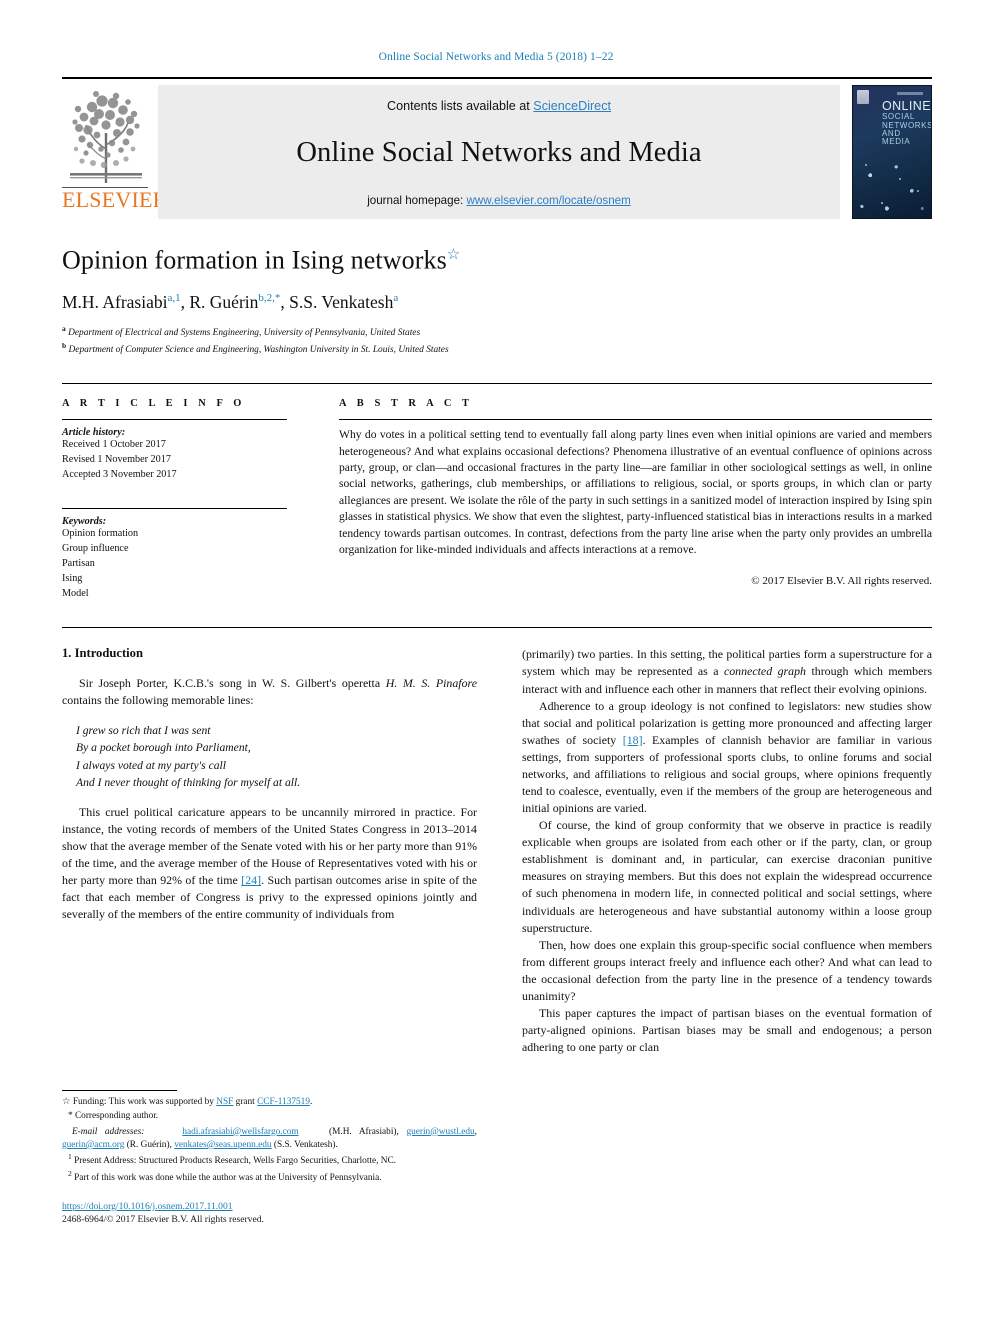 The height and width of the screenshot is (1323, 992). What do you see at coordinates (95, 549) in the screenshot?
I see `keyword-item: Group influence` at bounding box center [95, 549].